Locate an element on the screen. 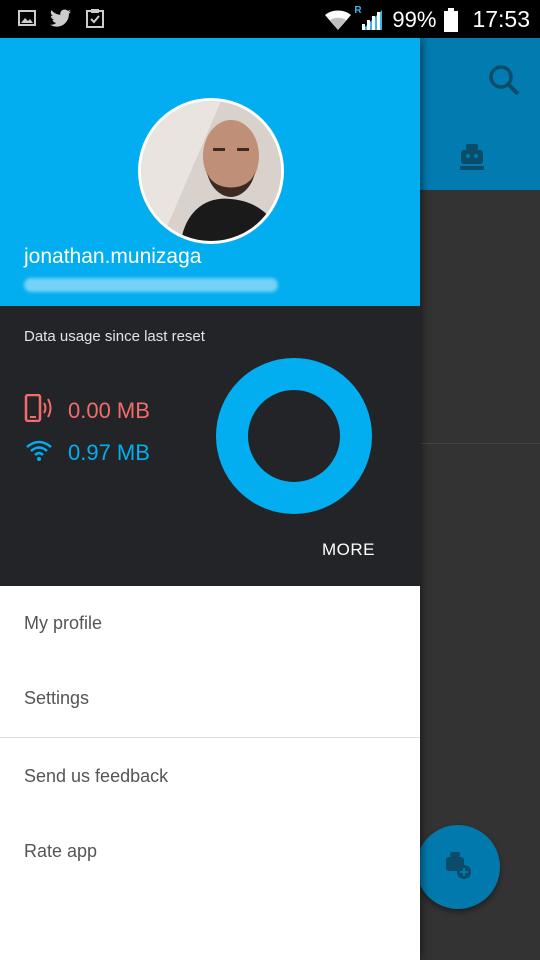 The image size is (540, 960). usage-donut-chart is located at coordinates (294, 436).